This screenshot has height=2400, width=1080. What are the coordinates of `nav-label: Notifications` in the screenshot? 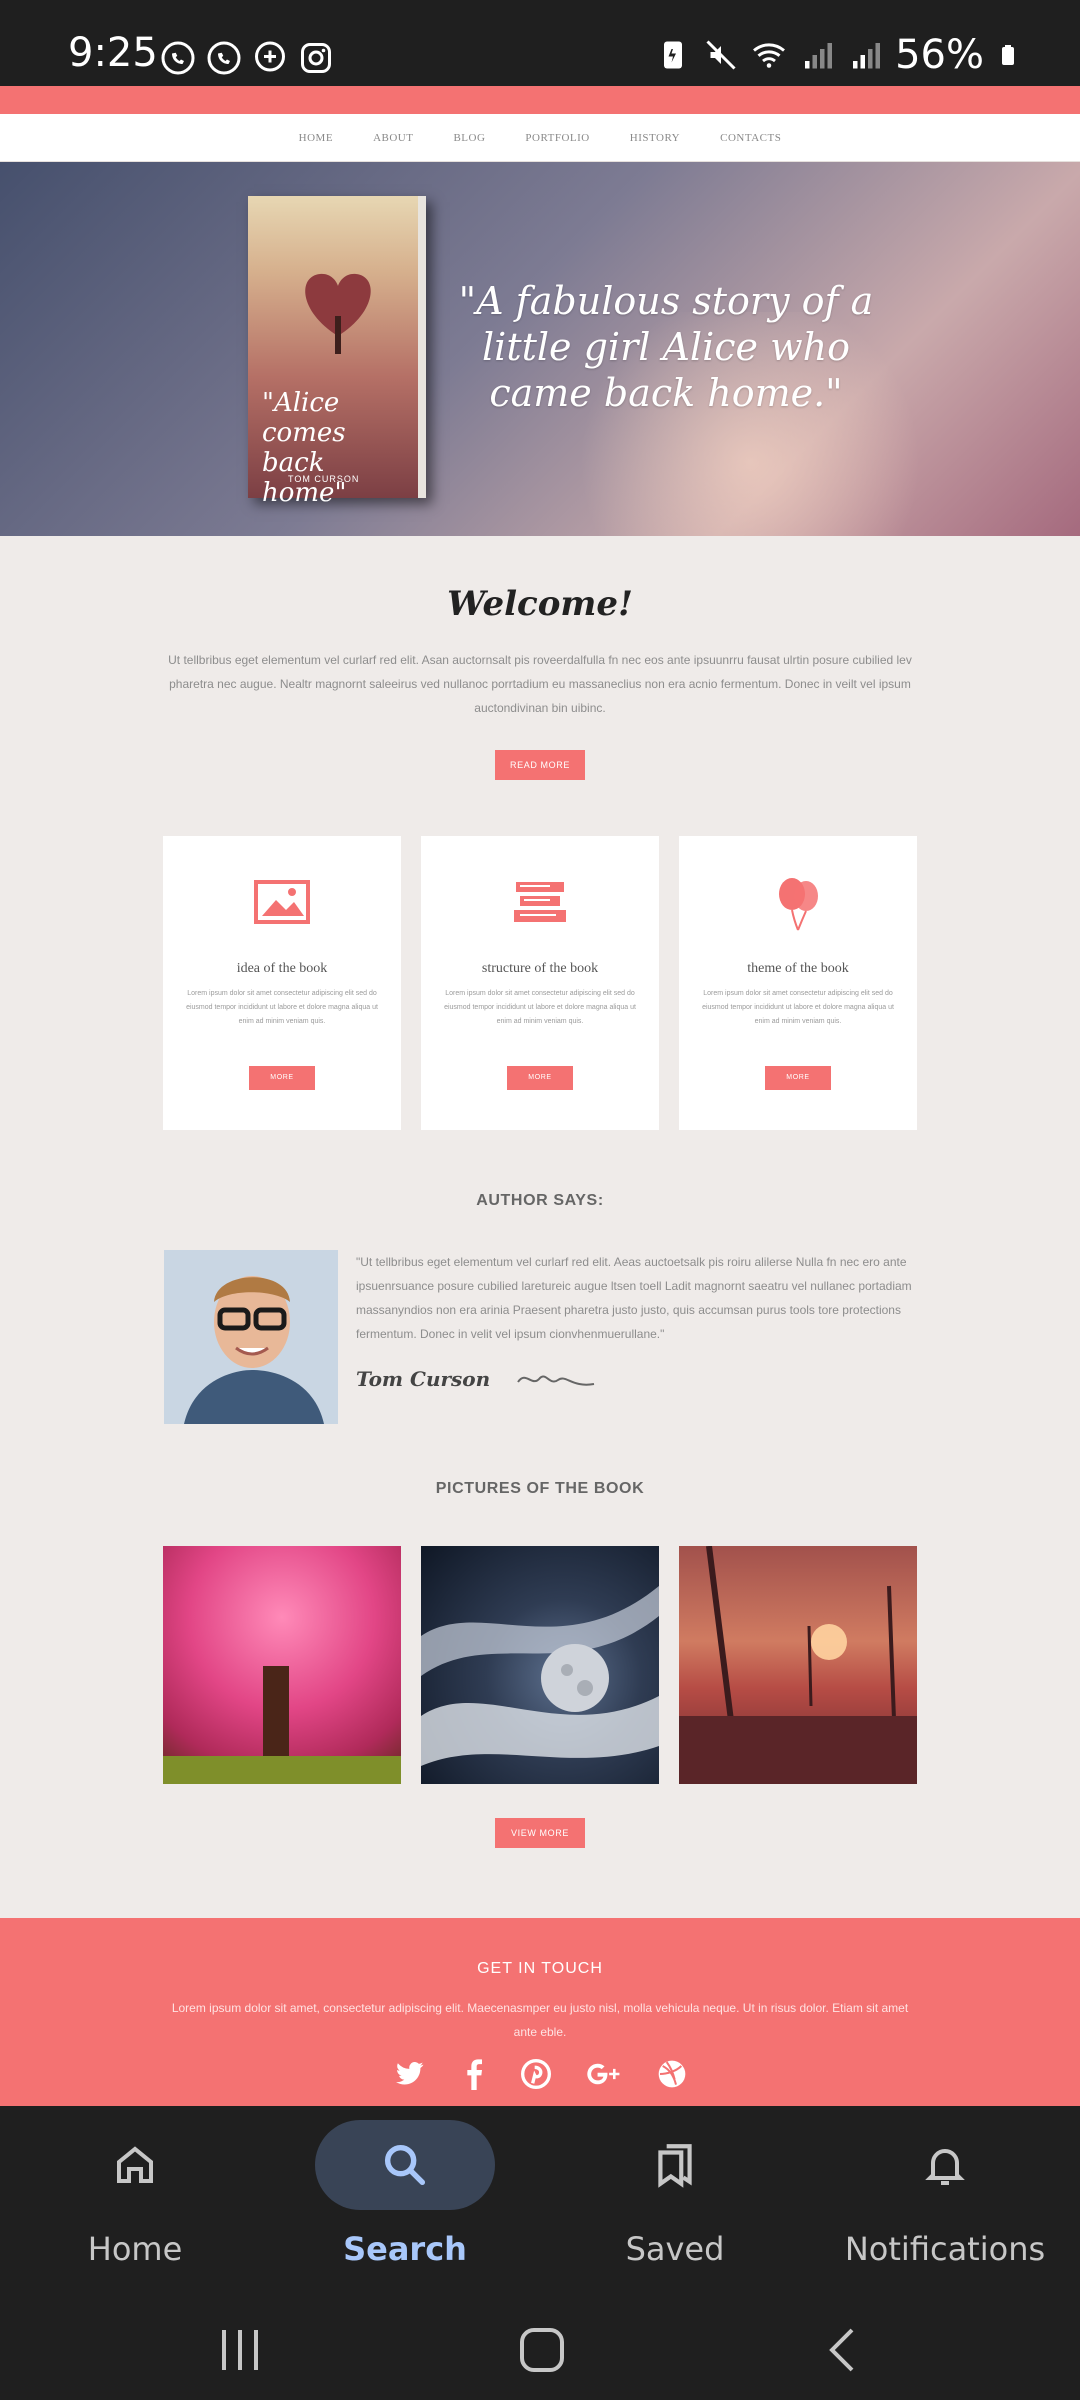 It's located at (945, 2249).